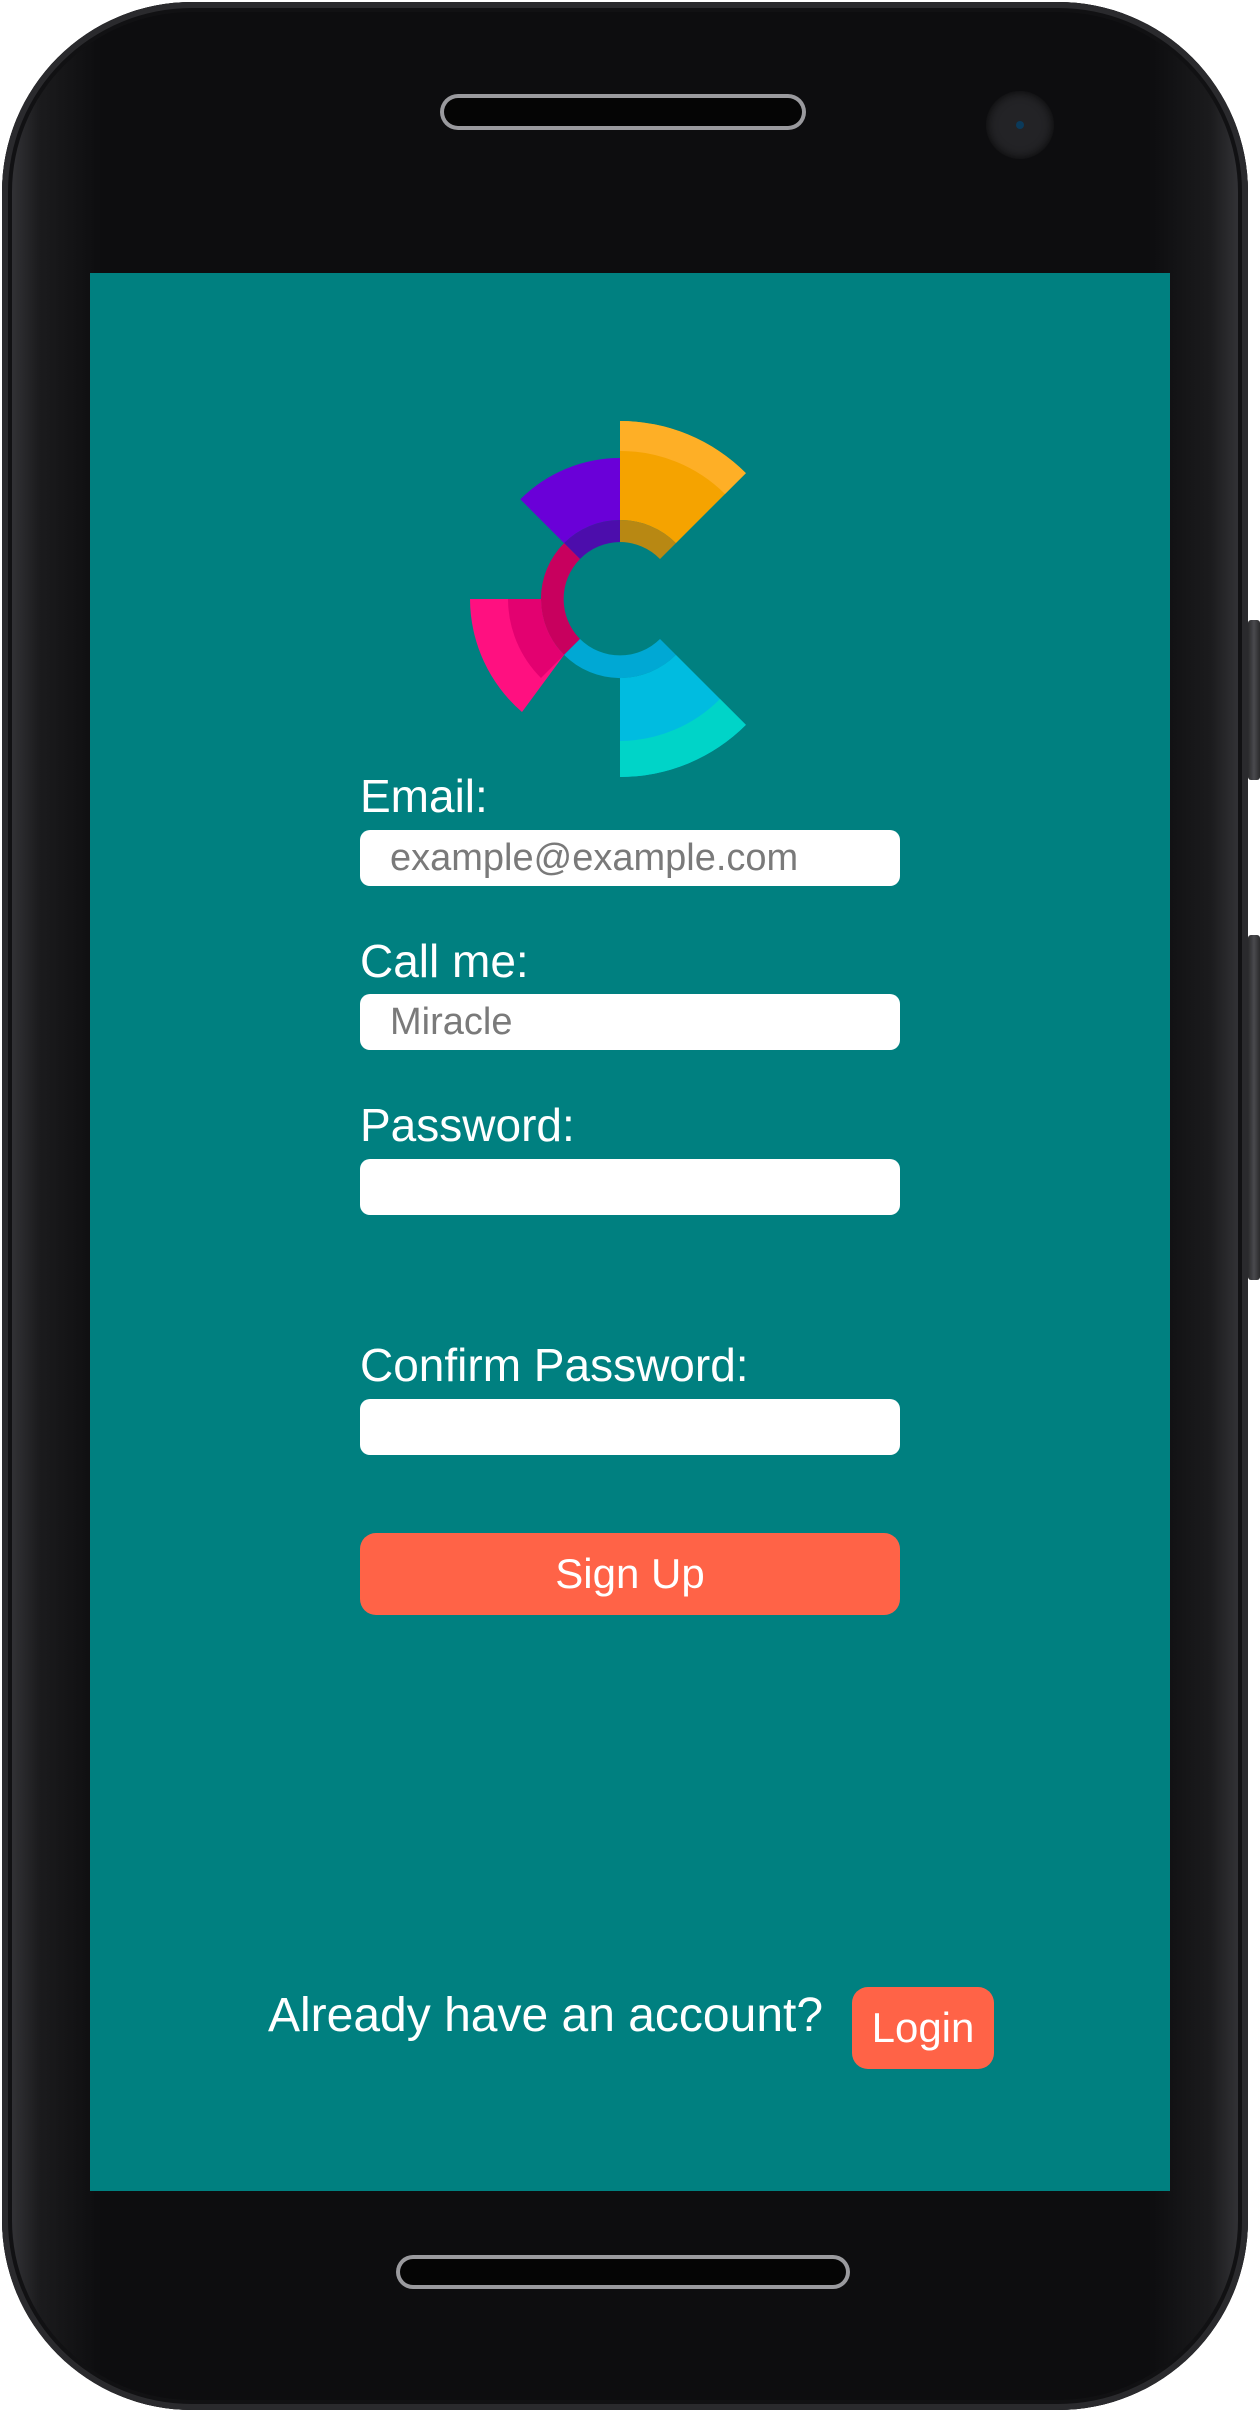 This screenshot has width=1260, height=2415. What do you see at coordinates (1254, 700) in the screenshot?
I see `power-button` at bounding box center [1254, 700].